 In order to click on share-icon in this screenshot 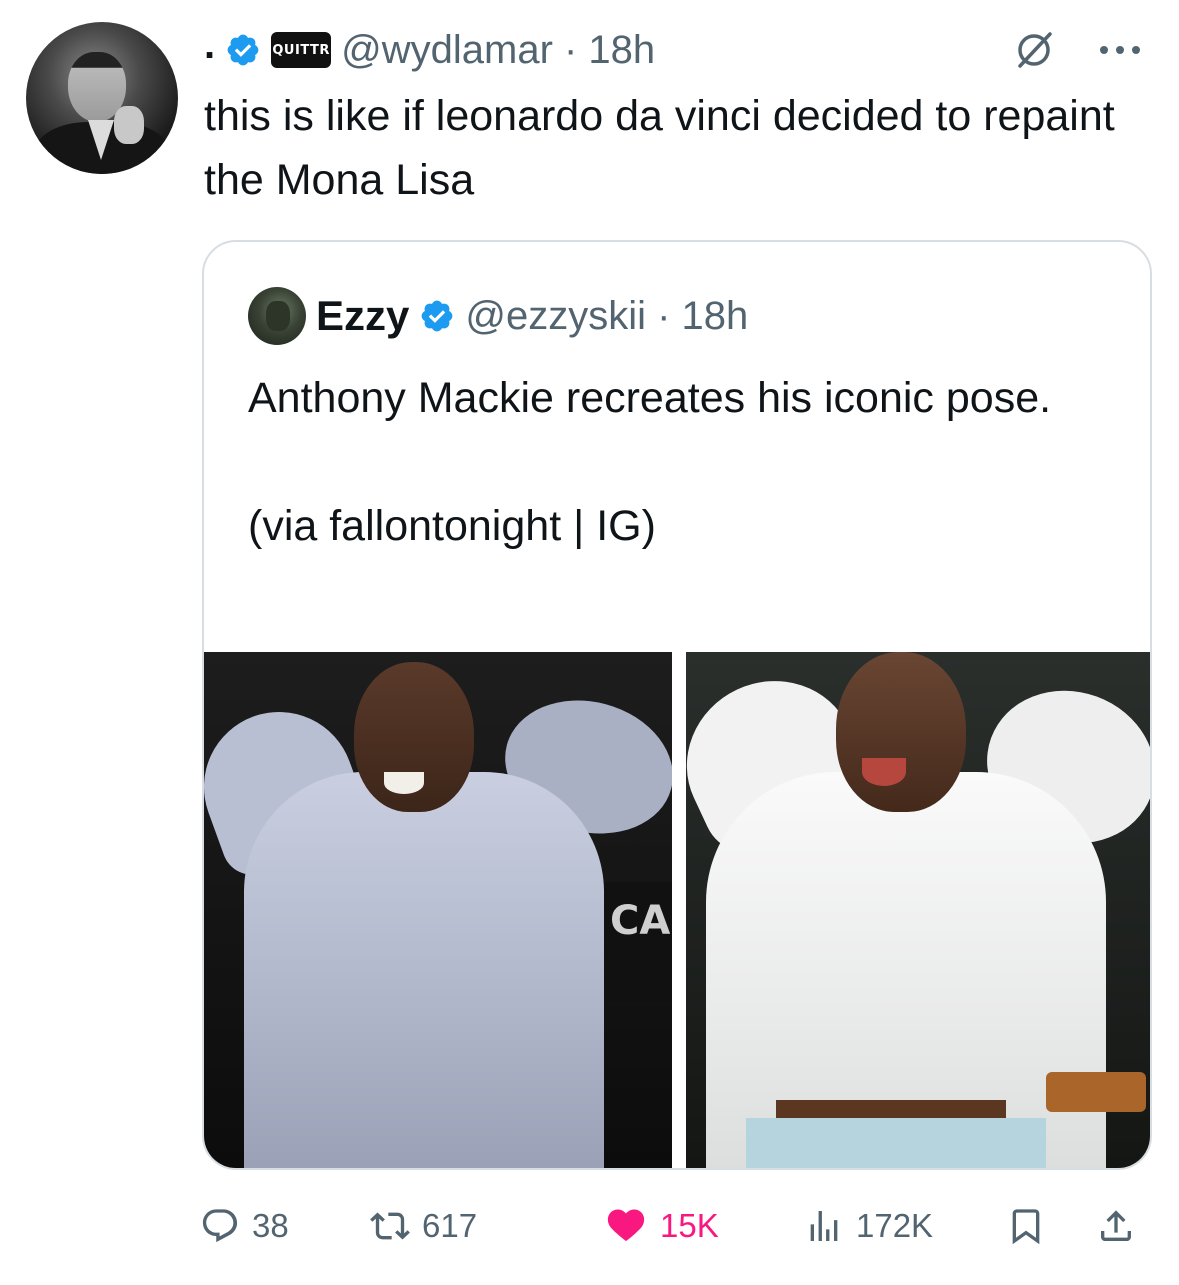, I will do `click(1116, 1225)`.